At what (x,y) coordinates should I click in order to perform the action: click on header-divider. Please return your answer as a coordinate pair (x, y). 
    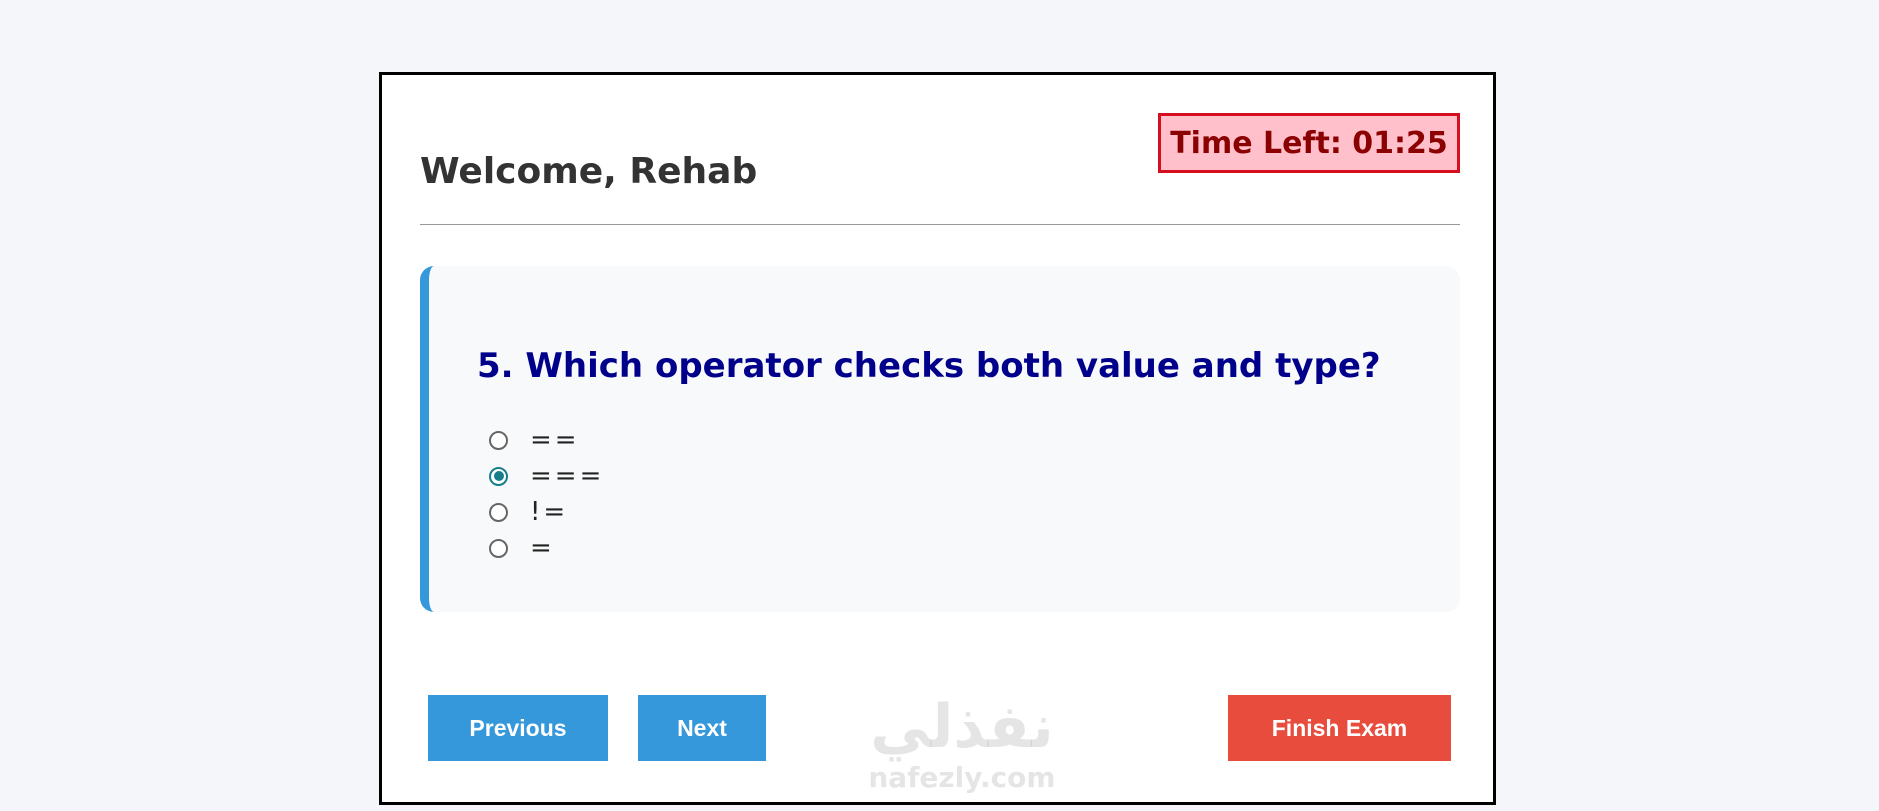
    Looking at the image, I should click on (940, 224).